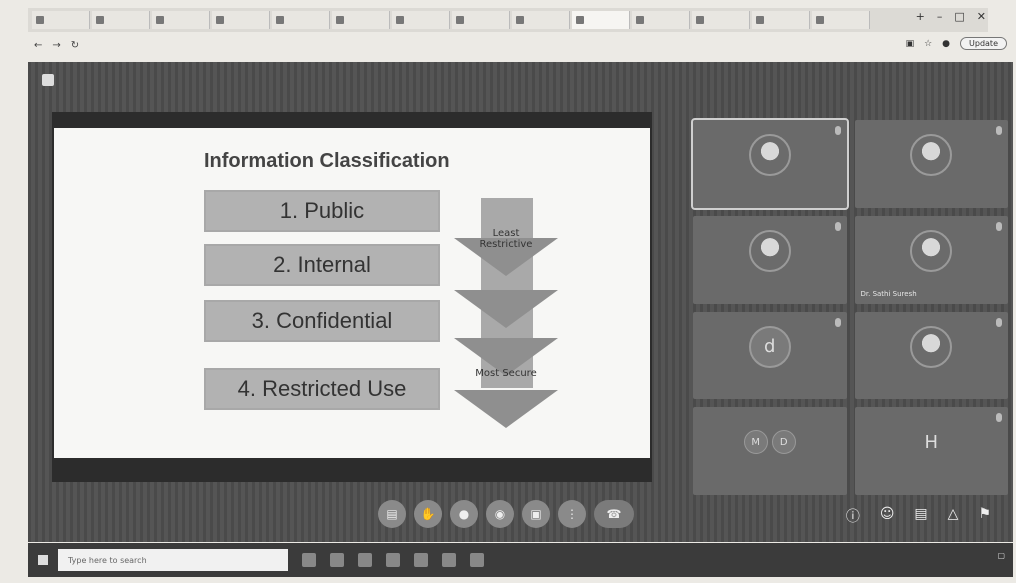  I want to click on classification-level: 1. Public, so click(322, 211).